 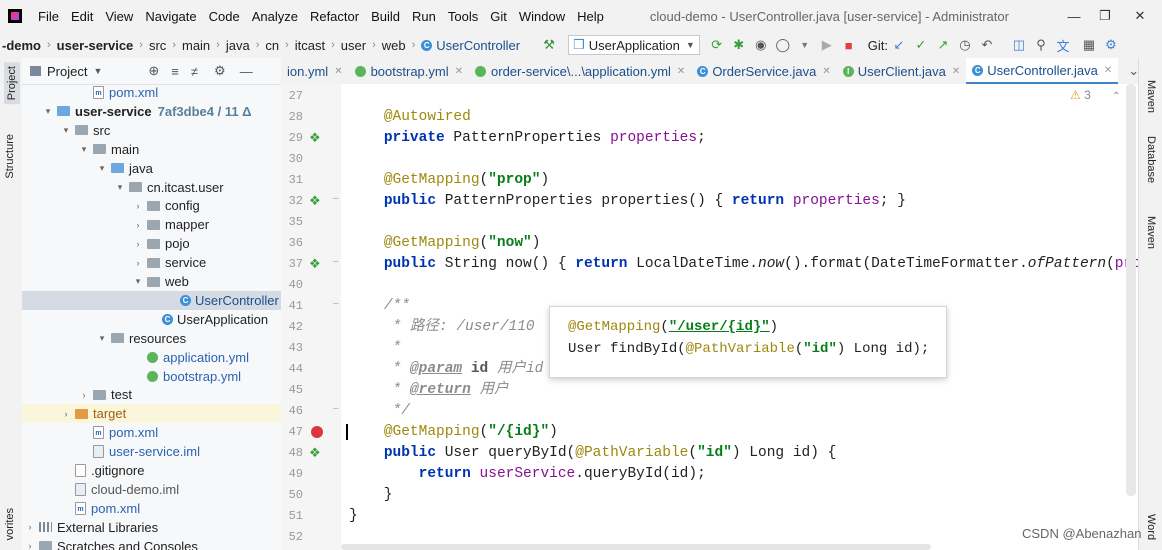 What do you see at coordinates (1131, 290) in the screenshot?
I see `editor-vertical-scrollbar` at bounding box center [1131, 290].